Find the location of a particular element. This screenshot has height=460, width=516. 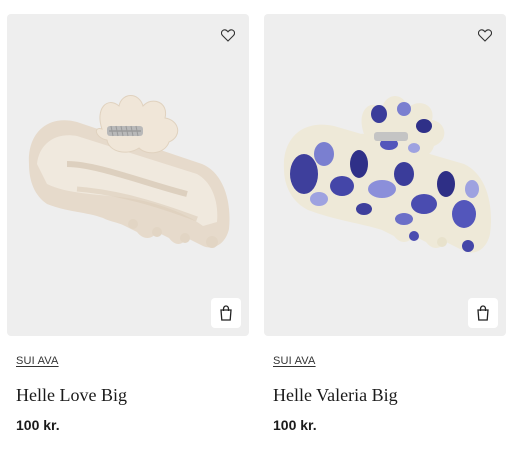

hair-claw-clip-pearl-image is located at coordinates (129, 171).